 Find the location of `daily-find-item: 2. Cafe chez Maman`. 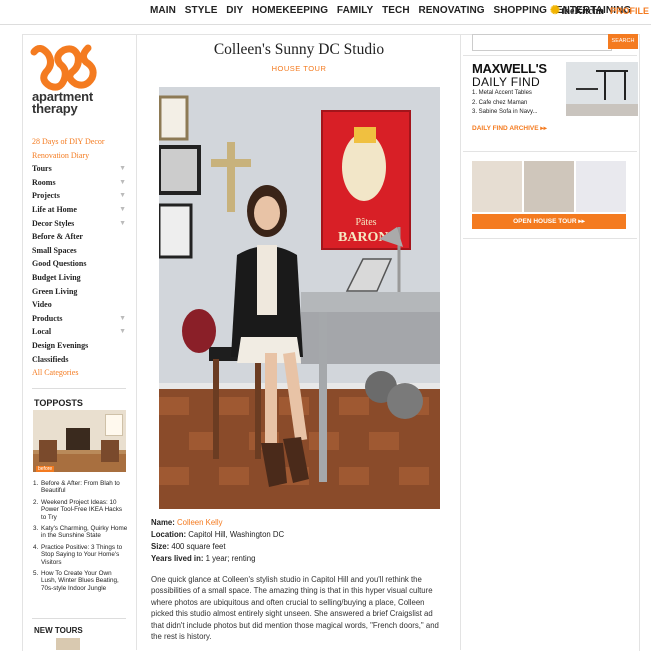

daily-find-item: 2. Cafe chez Maman is located at coordinates (505, 104).